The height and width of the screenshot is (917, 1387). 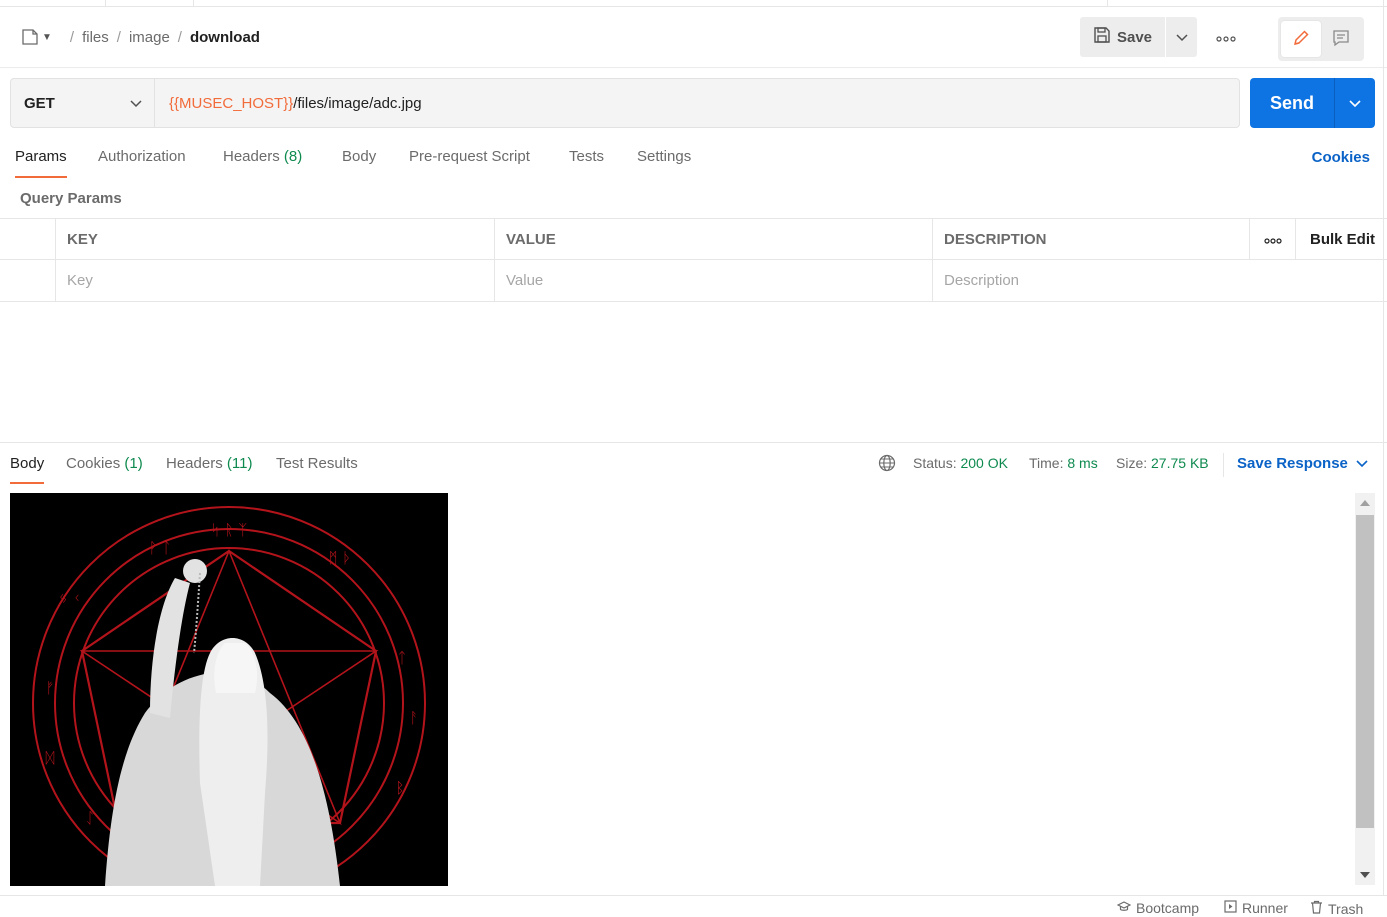 I want to click on tab-headers-label: Headers, so click(x=251, y=156).